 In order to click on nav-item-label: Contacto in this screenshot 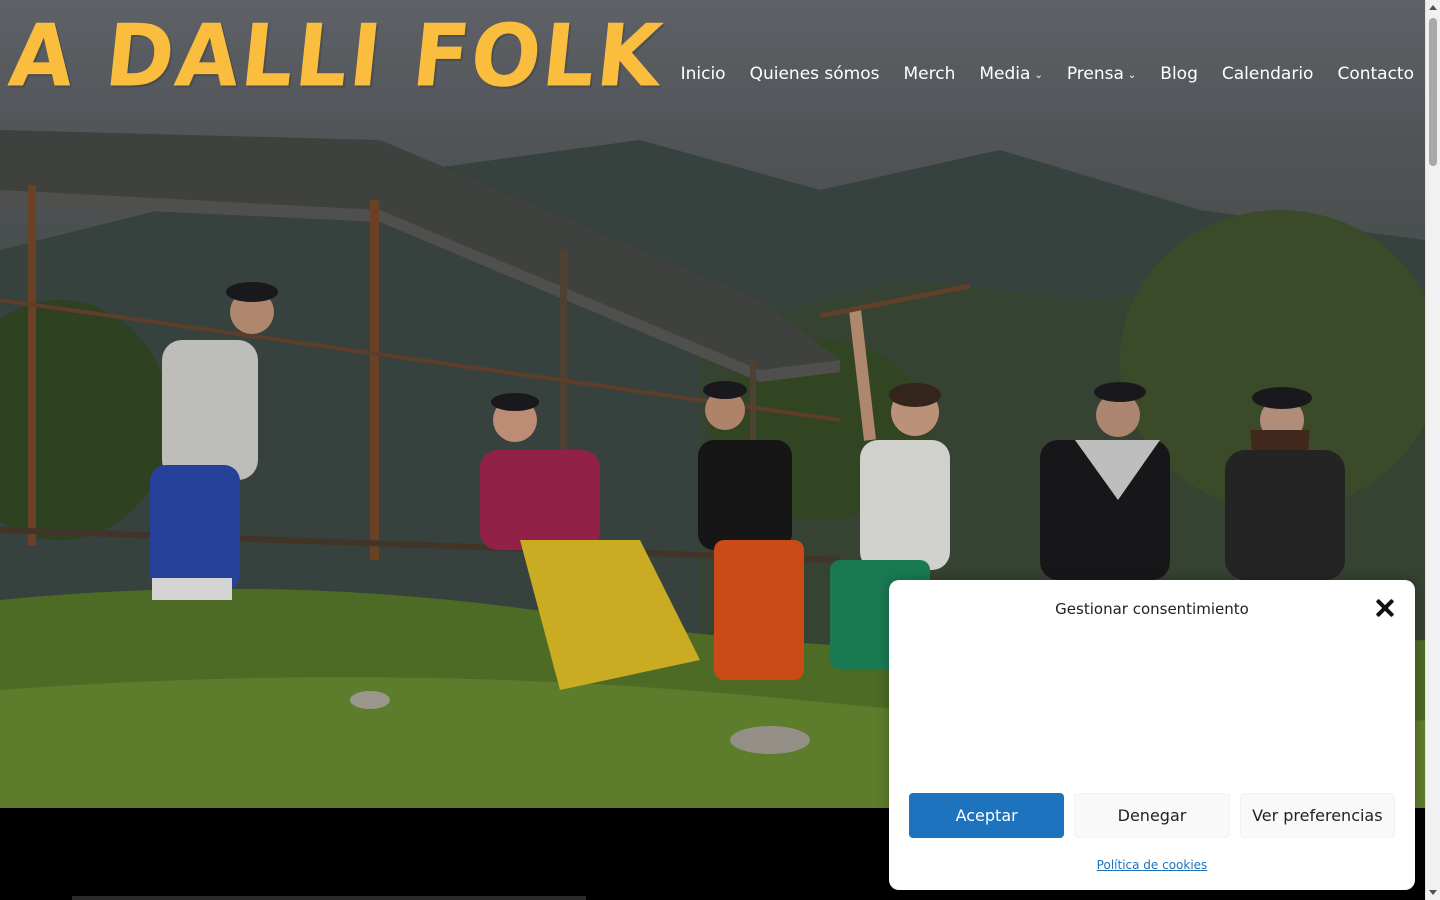, I will do `click(1375, 74)`.